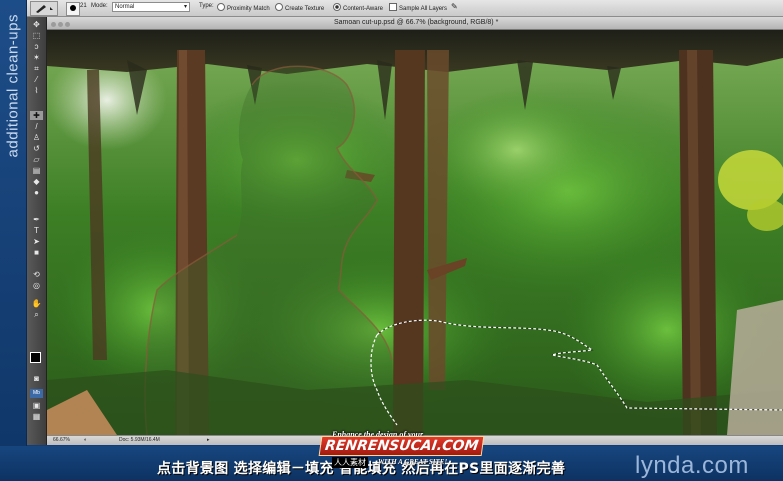  I want to click on blur-tool-icon: ◆, so click(36, 181).